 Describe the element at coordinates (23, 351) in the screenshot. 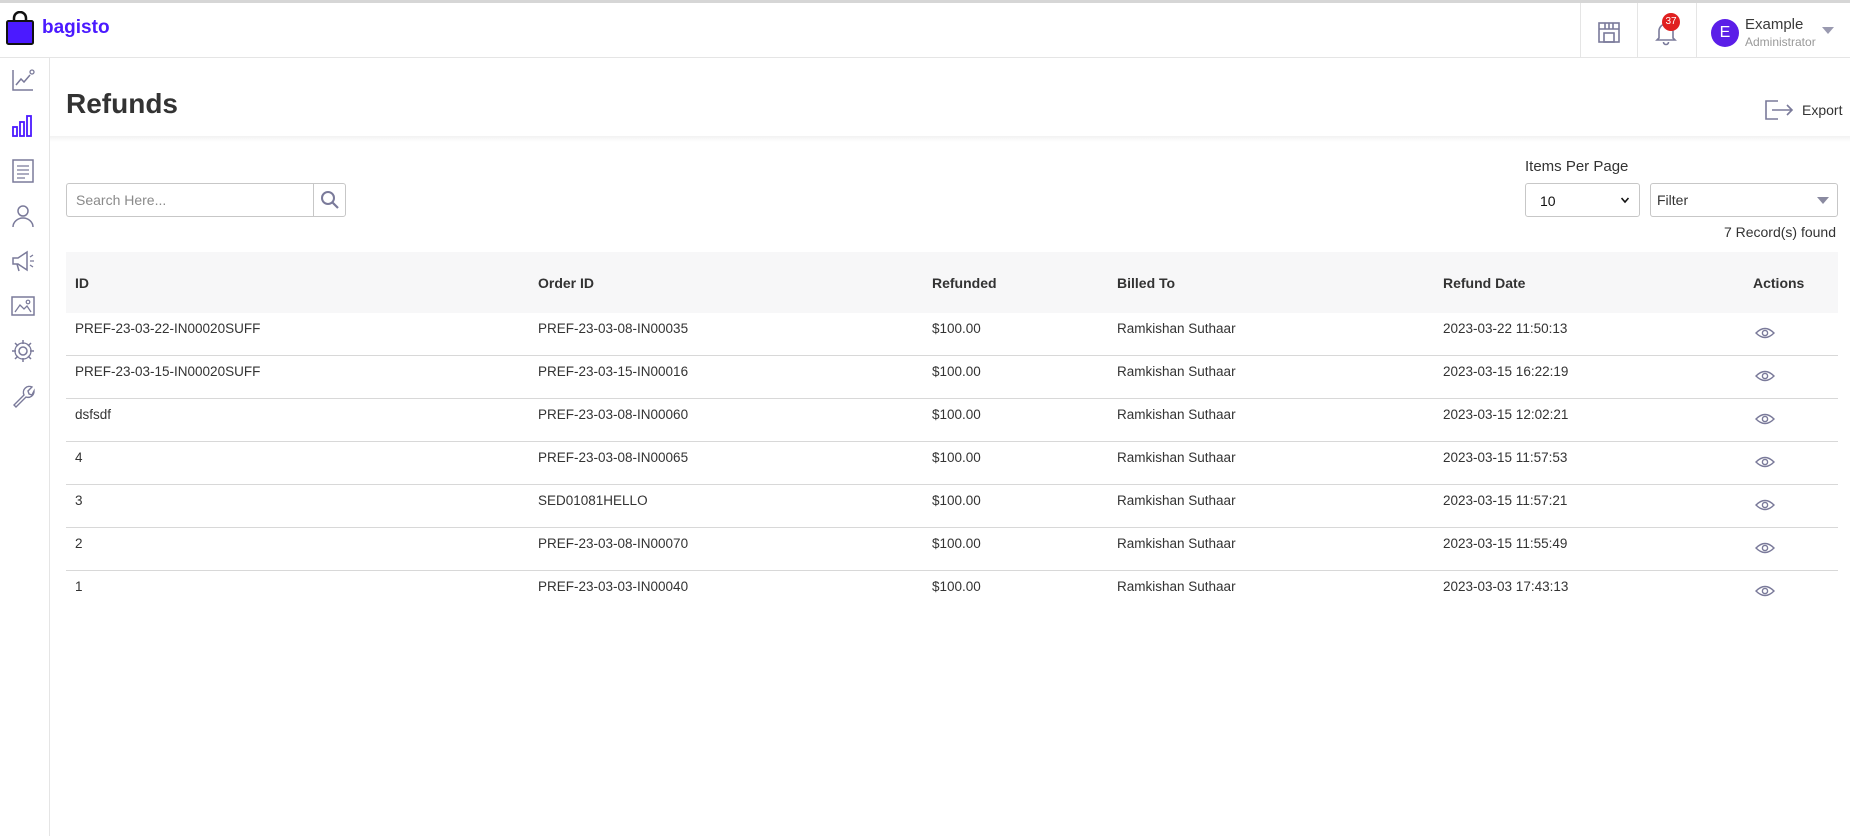

I see `gear-icon` at that location.